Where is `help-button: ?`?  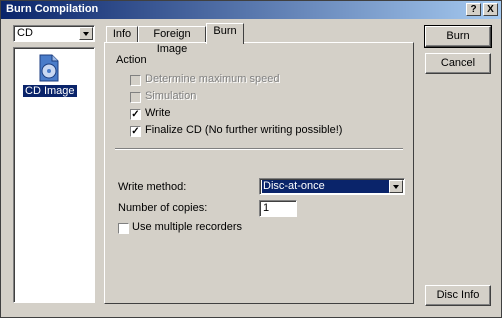 help-button: ? is located at coordinates (473, 9).